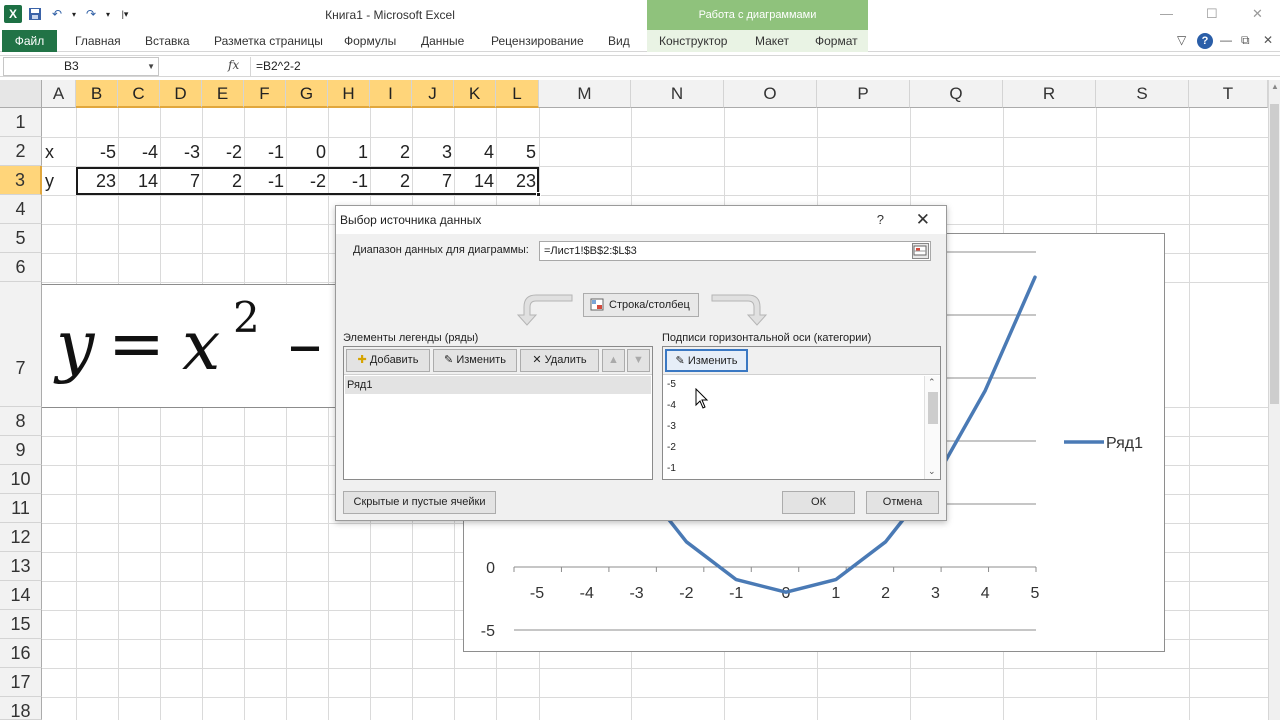  What do you see at coordinates (21, 682) in the screenshot?
I see `row-header-17: 17` at bounding box center [21, 682].